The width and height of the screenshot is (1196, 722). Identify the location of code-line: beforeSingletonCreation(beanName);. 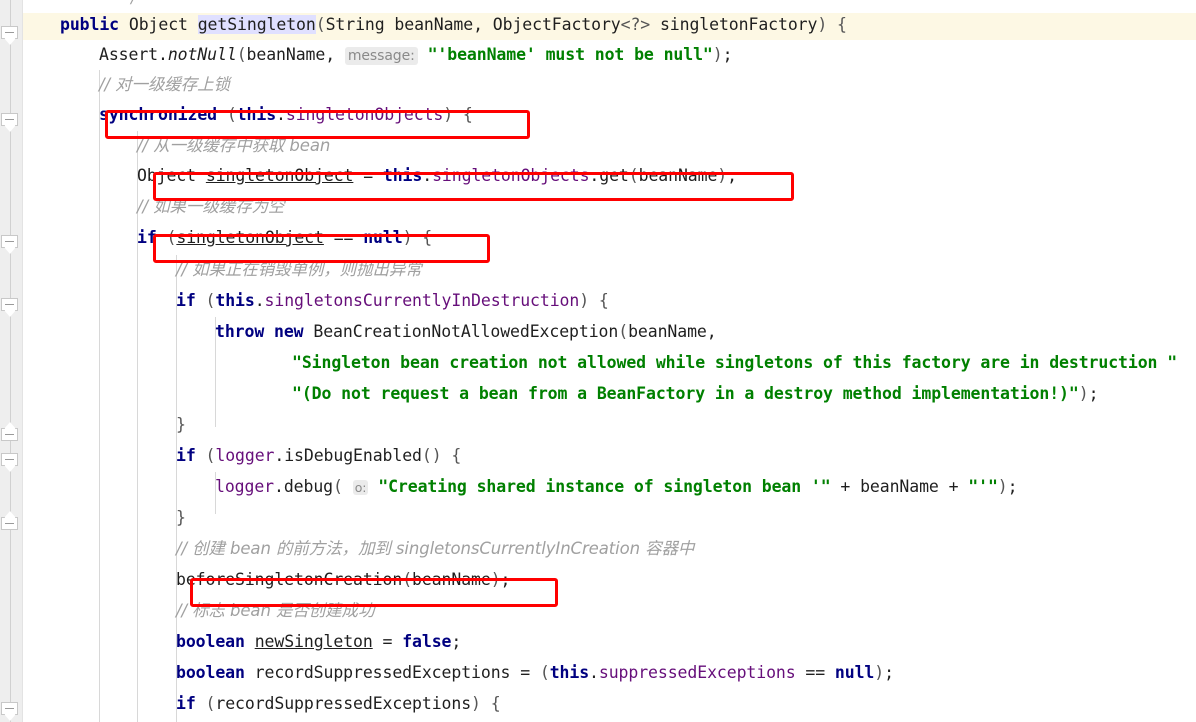
(343, 580).